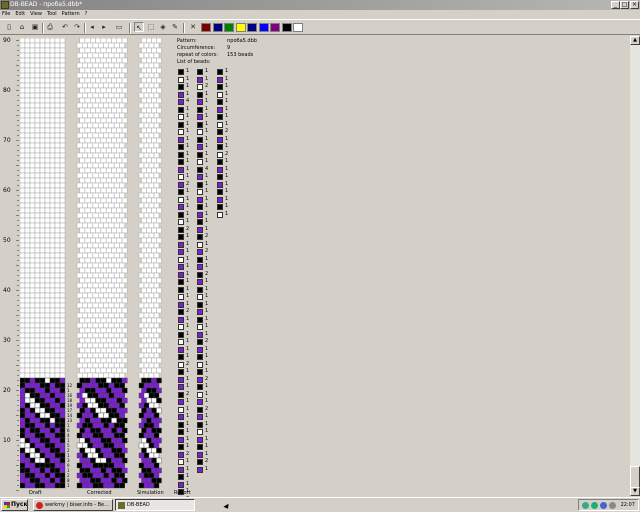 Image resolution: width=640 pixels, height=512 pixels. Describe the element at coordinates (229, 27) in the screenshot. I see `palette-swatch` at that location.